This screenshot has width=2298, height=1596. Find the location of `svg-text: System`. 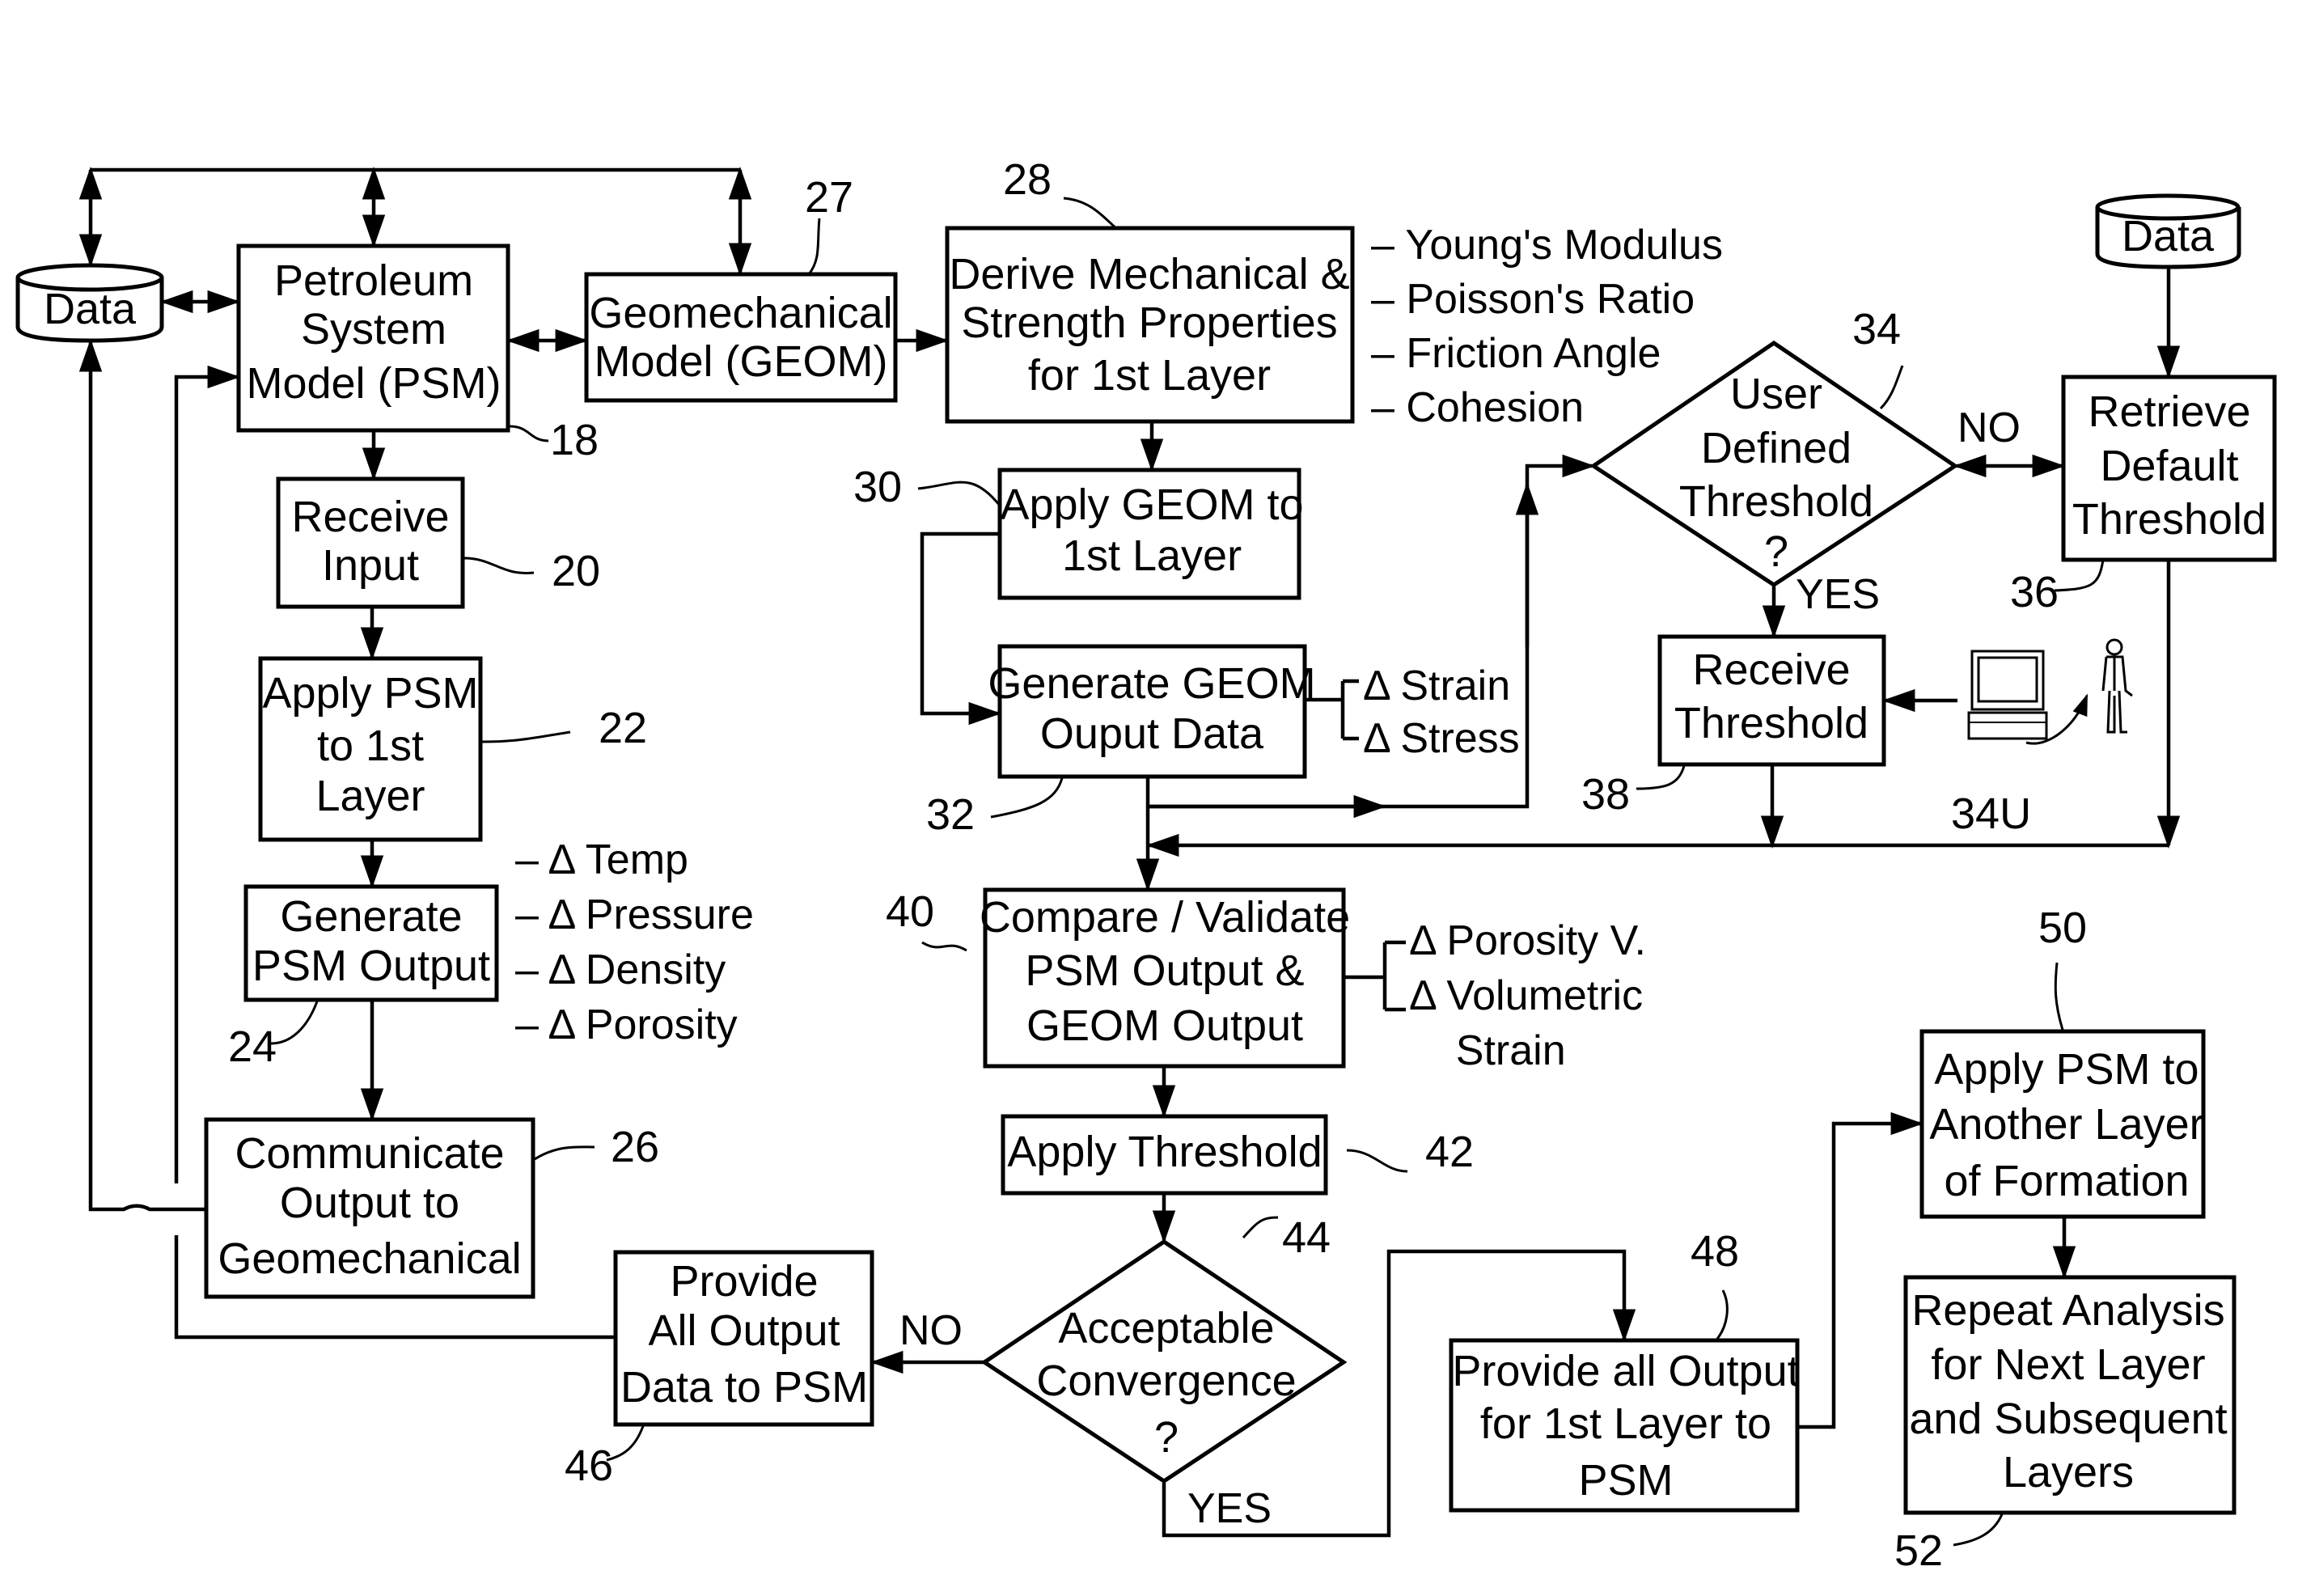

svg-text: System is located at coordinates (373, 329).